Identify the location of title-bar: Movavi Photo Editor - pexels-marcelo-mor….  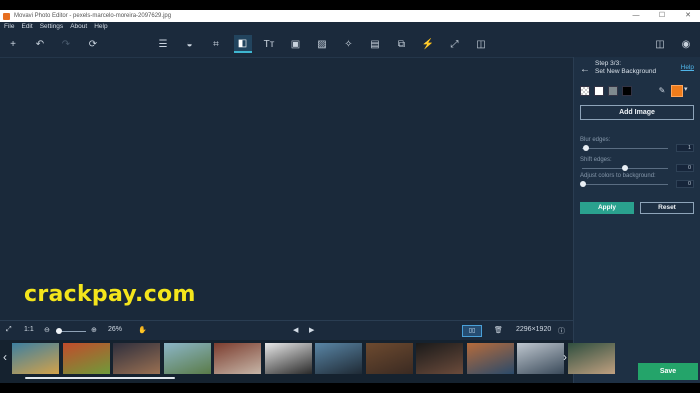
(350, 16).